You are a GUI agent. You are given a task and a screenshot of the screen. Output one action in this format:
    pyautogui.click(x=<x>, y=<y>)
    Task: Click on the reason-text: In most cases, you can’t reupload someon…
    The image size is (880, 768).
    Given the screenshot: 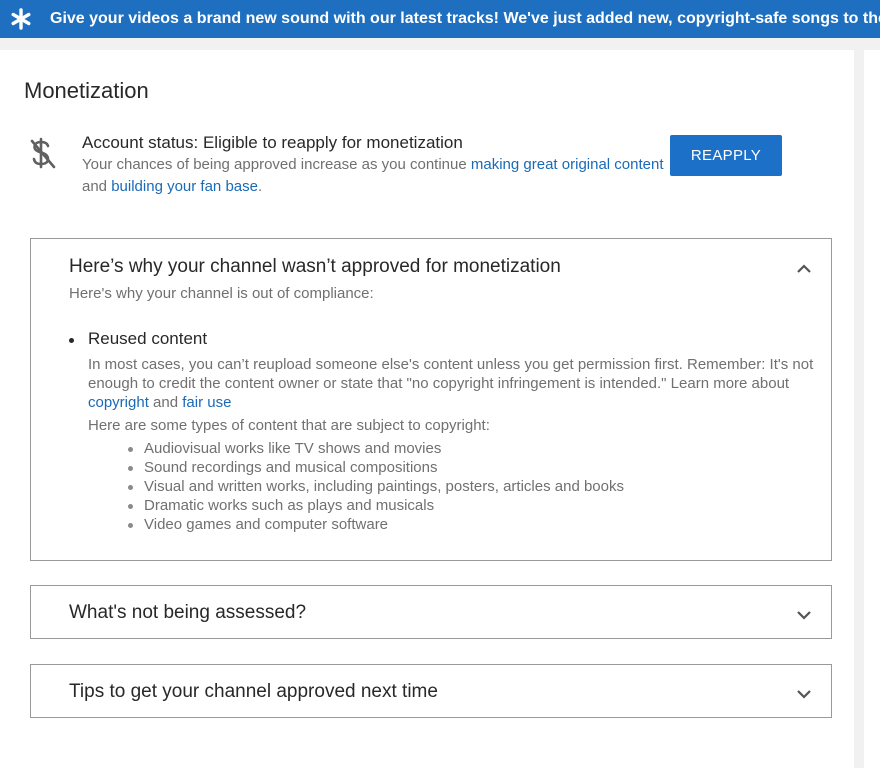 What is the action you would take?
    pyautogui.click(x=451, y=374)
    